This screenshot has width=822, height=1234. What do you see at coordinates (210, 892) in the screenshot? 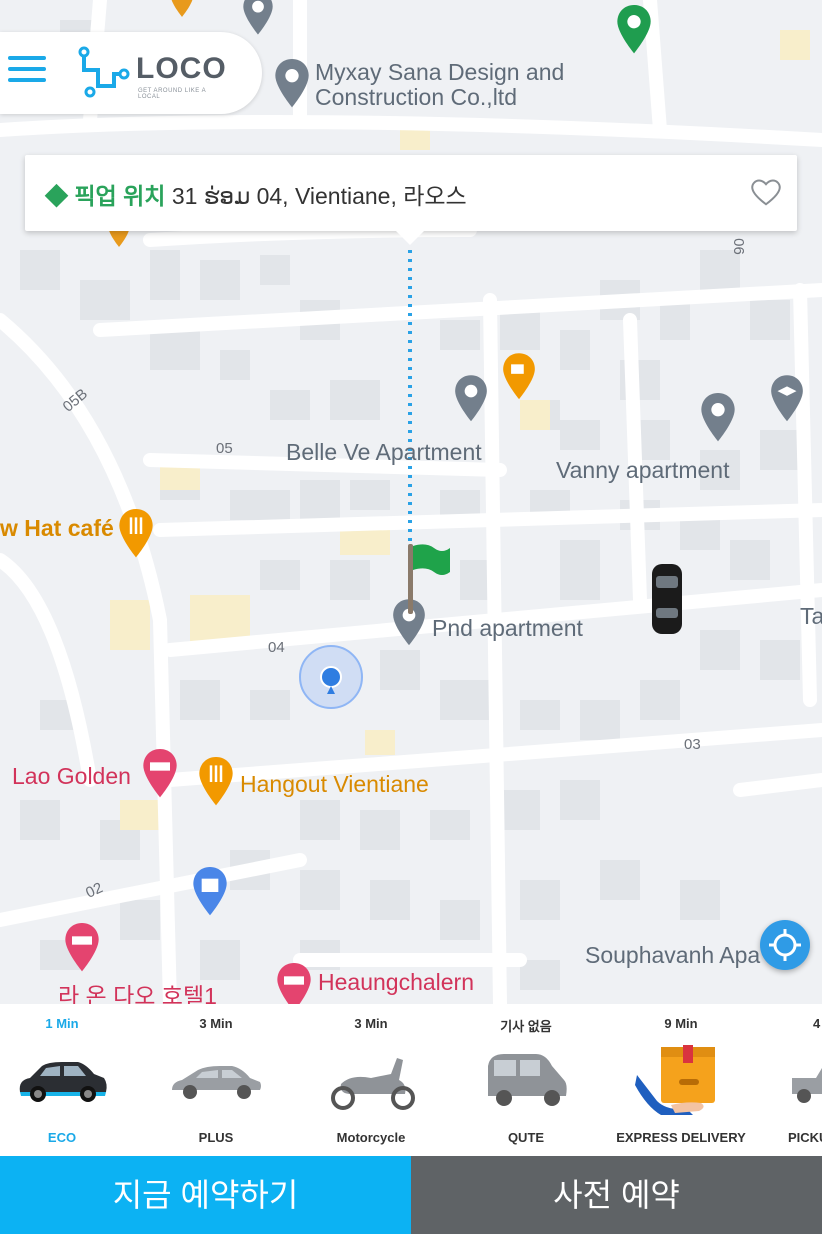
I see `shopping-pin-icon` at bounding box center [210, 892].